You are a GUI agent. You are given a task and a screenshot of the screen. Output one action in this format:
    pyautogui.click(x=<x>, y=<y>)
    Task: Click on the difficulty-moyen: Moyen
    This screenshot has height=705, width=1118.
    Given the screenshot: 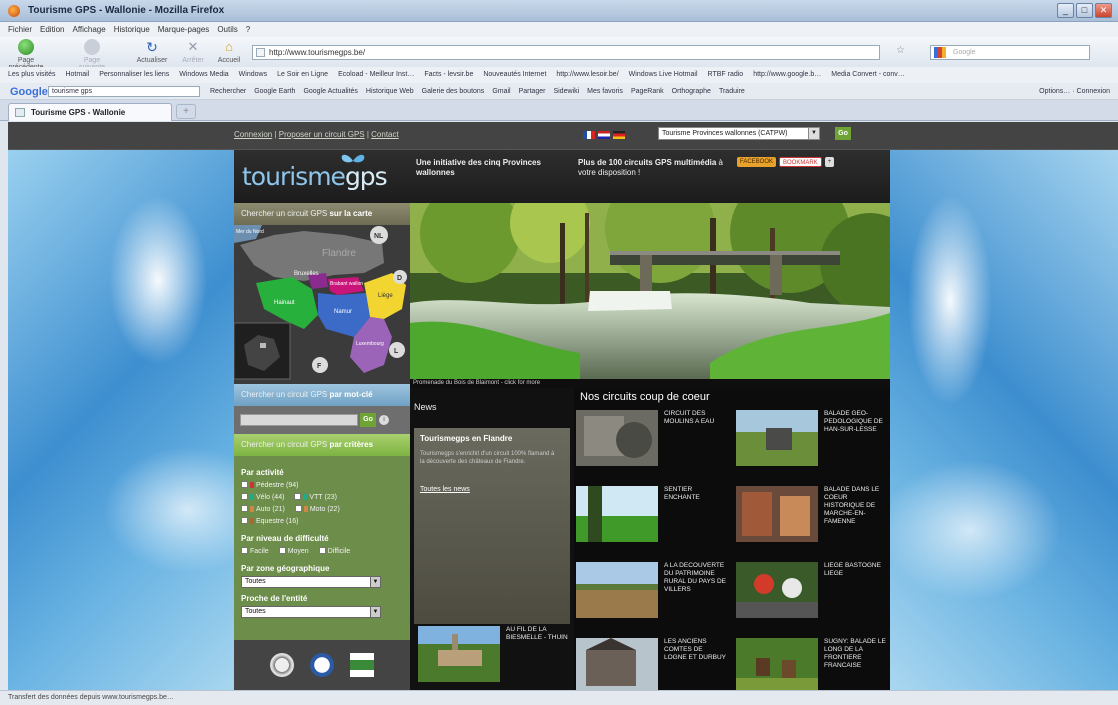 What is the action you would take?
    pyautogui.click(x=293, y=552)
    